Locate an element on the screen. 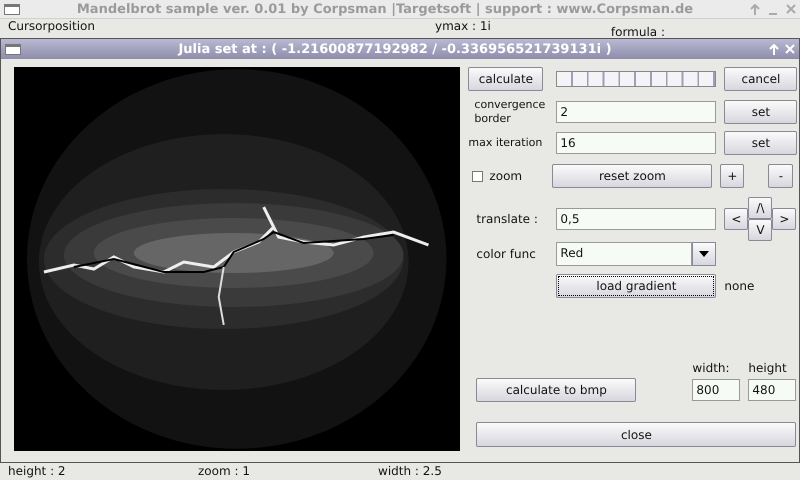  zoom-out-button: - is located at coordinates (781, 176).